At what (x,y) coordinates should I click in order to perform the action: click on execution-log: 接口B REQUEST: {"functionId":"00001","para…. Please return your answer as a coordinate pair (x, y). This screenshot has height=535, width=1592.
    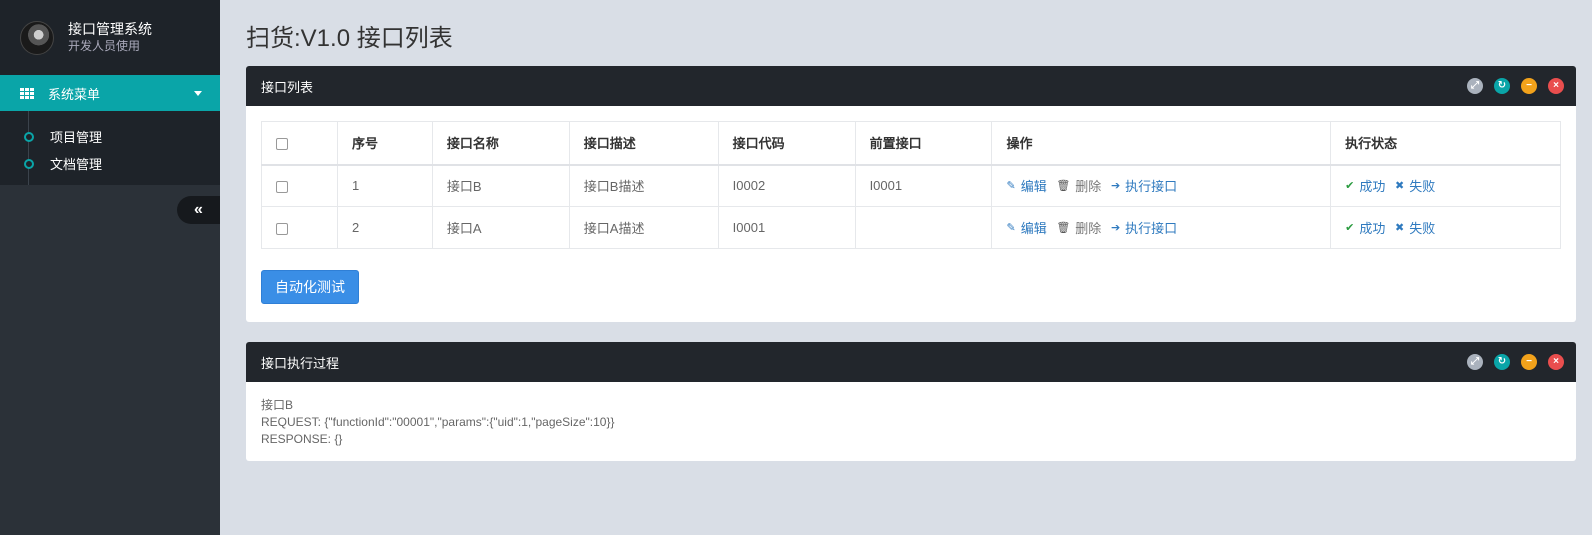
    Looking at the image, I should click on (911, 422).